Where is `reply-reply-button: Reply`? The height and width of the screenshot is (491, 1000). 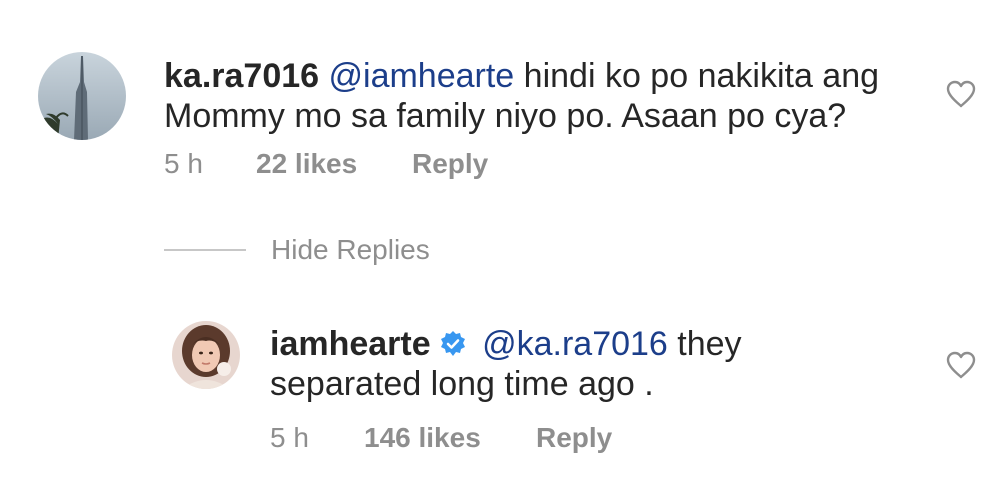
reply-reply-button: Reply is located at coordinates (574, 438).